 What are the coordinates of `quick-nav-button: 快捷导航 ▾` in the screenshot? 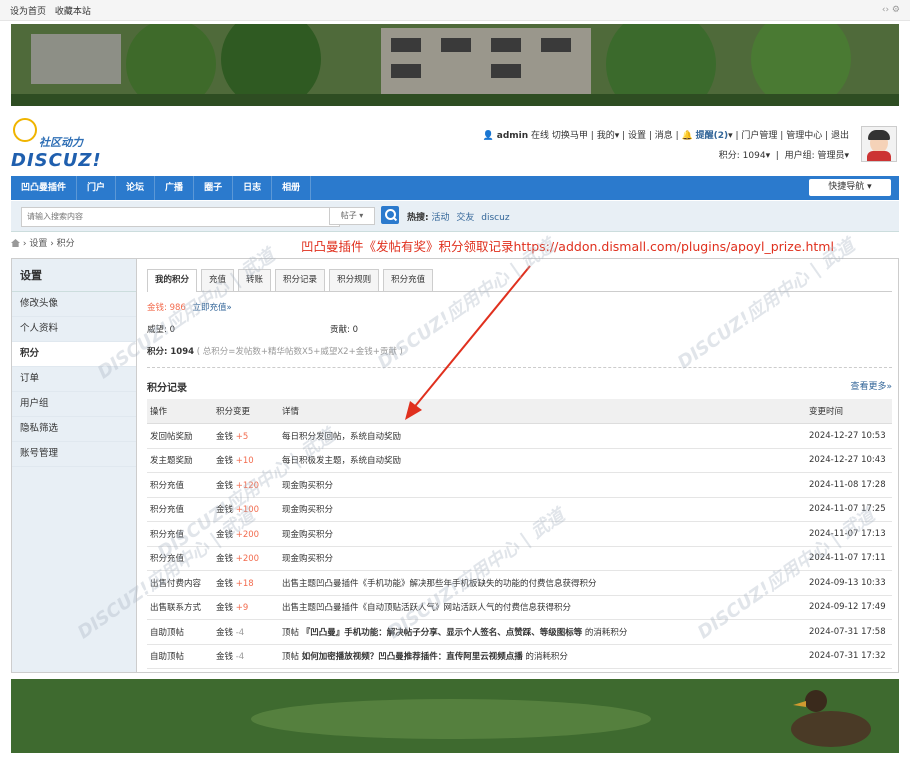 It's located at (850, 187).